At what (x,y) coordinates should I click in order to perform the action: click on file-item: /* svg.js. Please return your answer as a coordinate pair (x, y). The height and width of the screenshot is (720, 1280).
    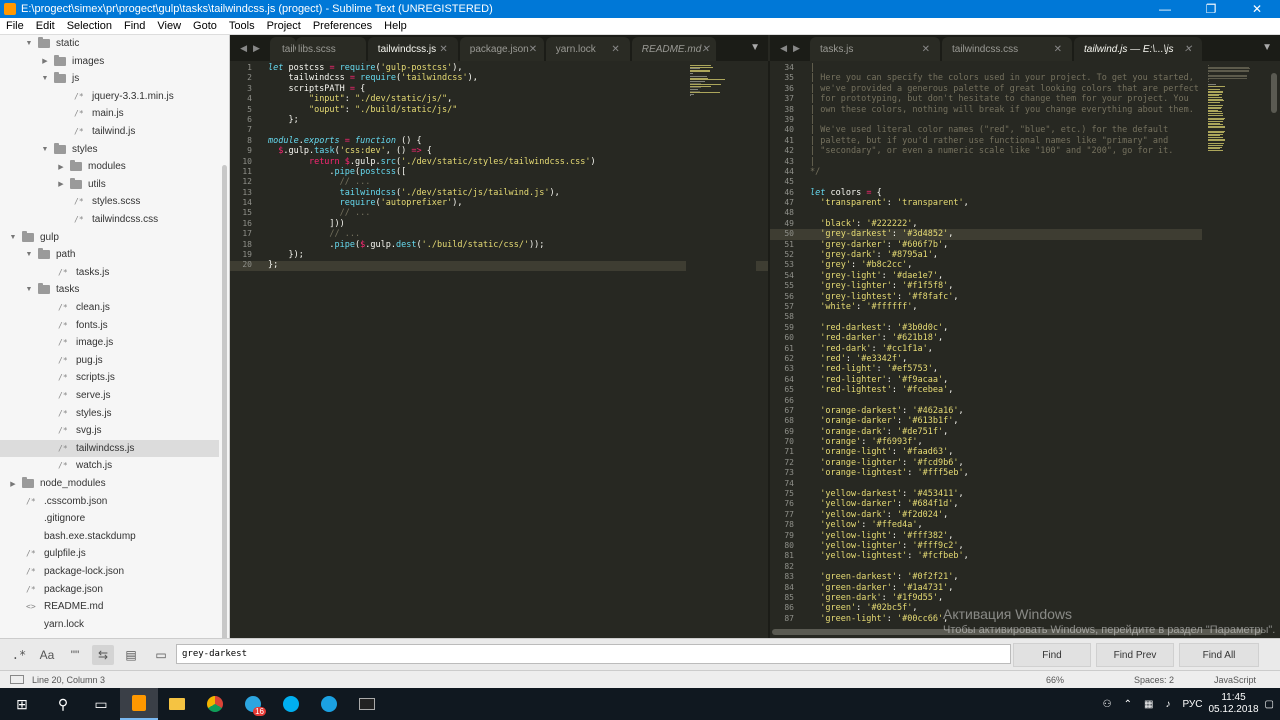
    Looking at the image, I should click on (109, 430).